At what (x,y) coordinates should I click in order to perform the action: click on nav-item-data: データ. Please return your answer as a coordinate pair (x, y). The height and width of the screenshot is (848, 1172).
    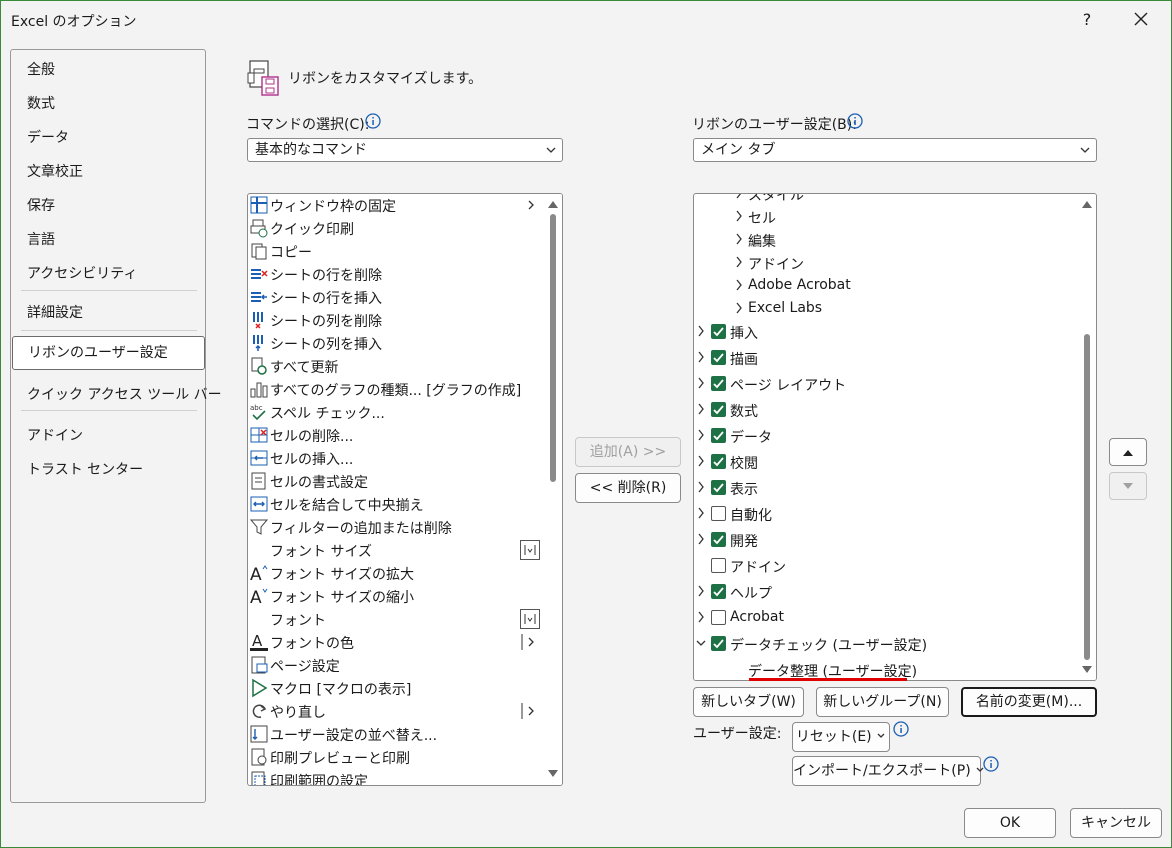
    Looking at the image, I should click on (48, 137).